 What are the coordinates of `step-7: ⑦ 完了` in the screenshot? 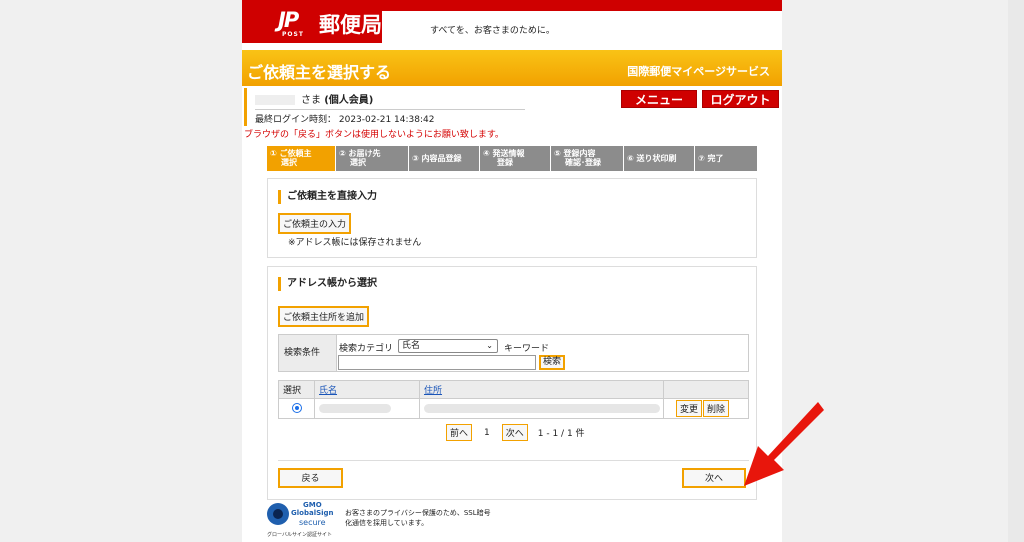 It's located at (726, 158).